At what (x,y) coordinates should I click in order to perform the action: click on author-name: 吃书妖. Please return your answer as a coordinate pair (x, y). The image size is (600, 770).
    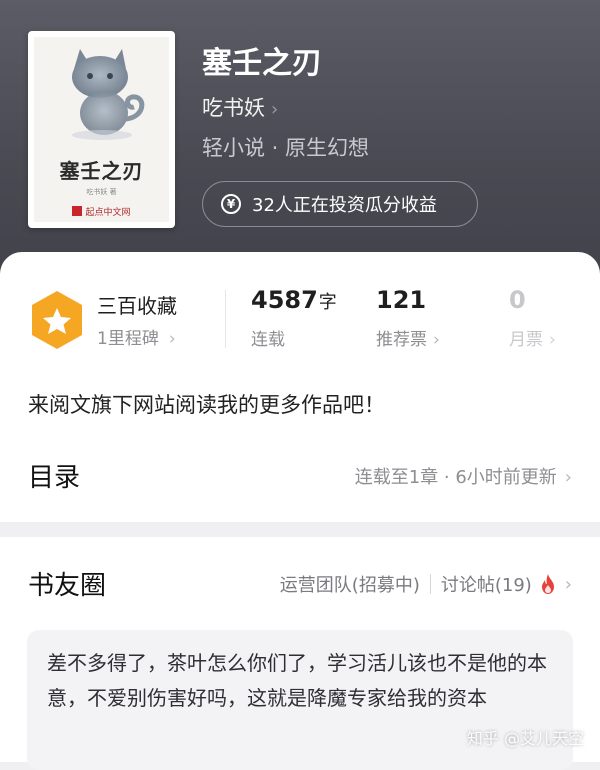
    Looking at the image, I should click on (233, 108).